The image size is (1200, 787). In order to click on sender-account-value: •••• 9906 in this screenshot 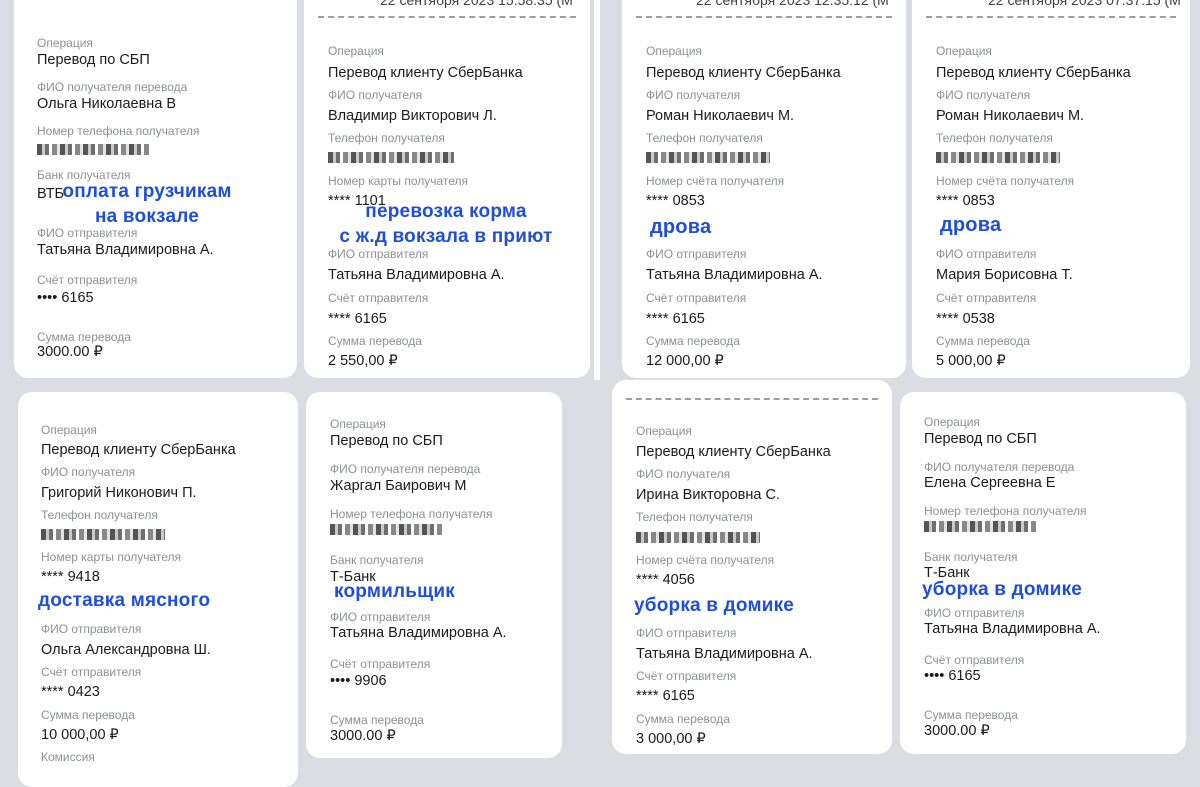, I will do `click(358, 681)`.